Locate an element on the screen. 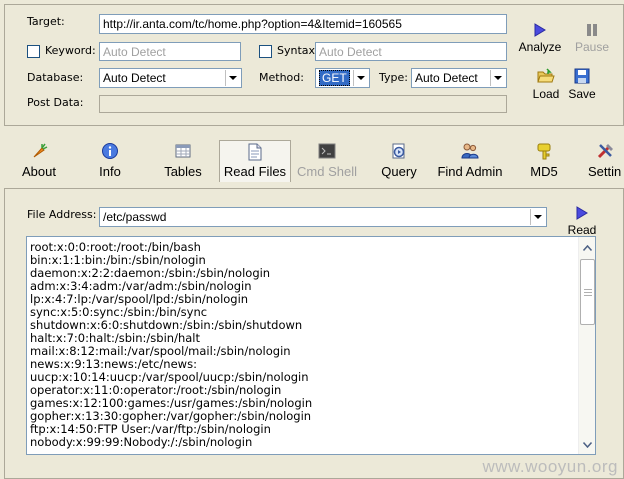  load-label: Load is located at coordinates (546, 94).